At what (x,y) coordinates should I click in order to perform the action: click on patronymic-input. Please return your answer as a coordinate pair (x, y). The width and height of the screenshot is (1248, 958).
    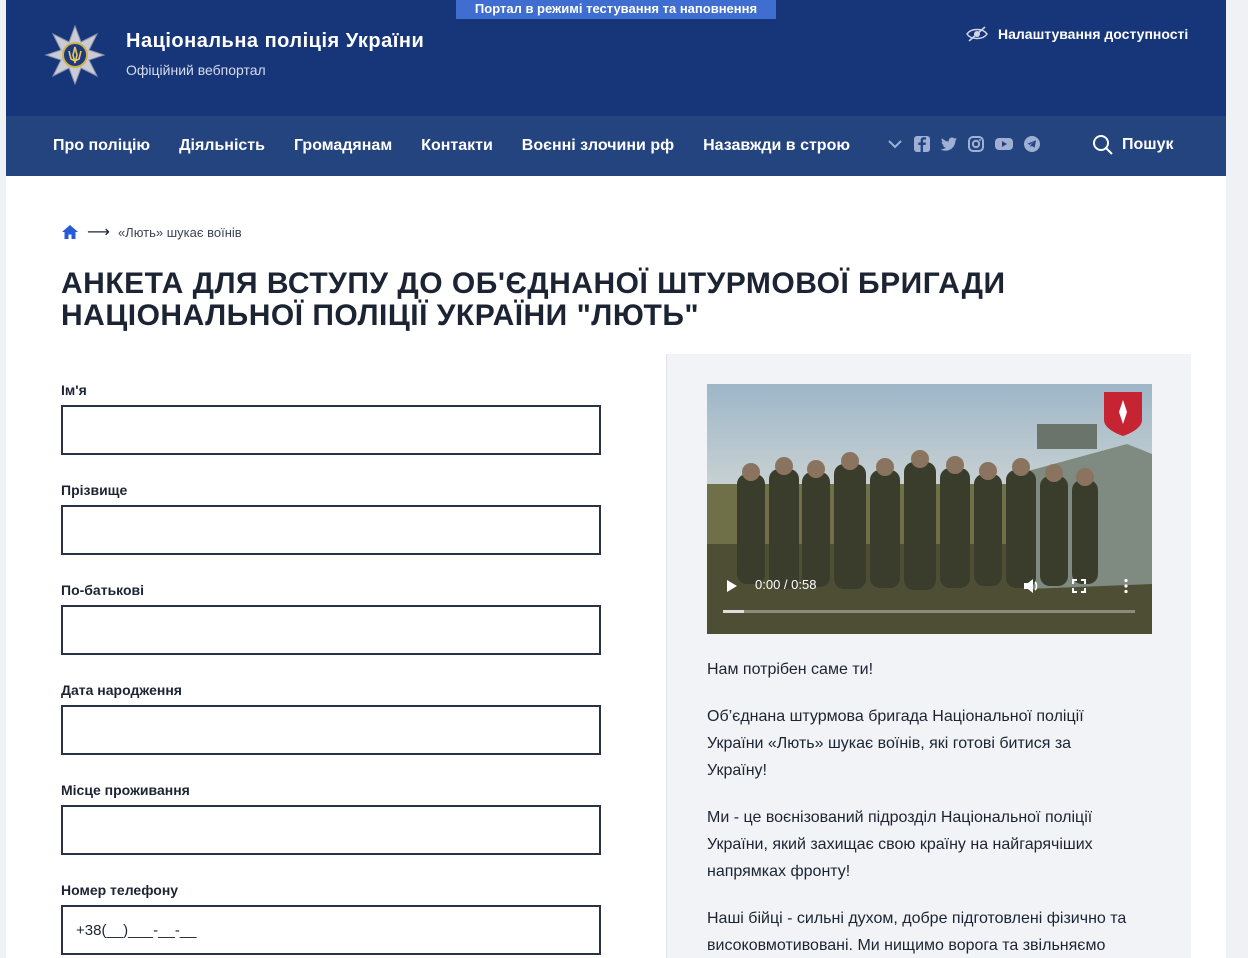
    Looking at the image, I should click on (331, 630).